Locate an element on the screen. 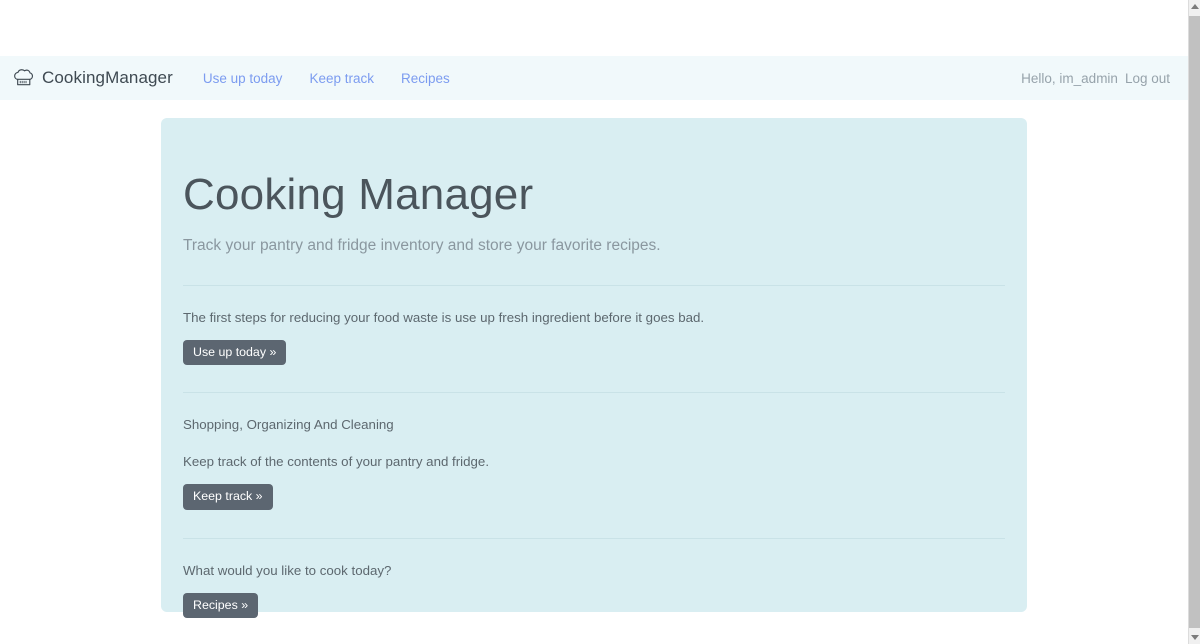  brand-title: CookingManager is located at coordinates (107, 77).